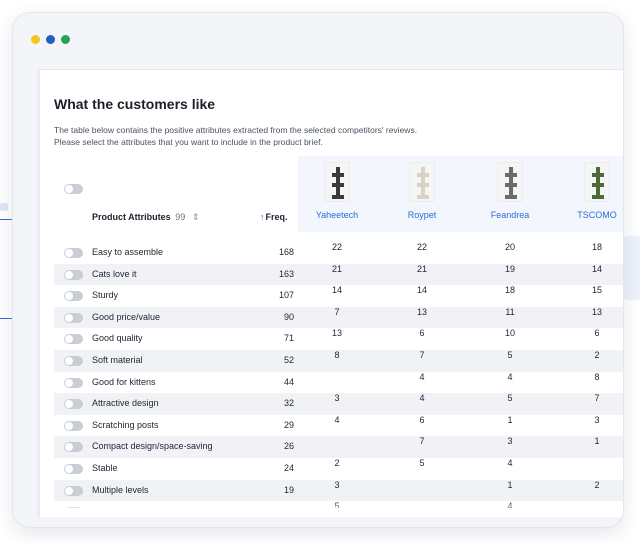 The image size is (640, 543). I want to click on attribute-frequency: 29, so click(288, 424).